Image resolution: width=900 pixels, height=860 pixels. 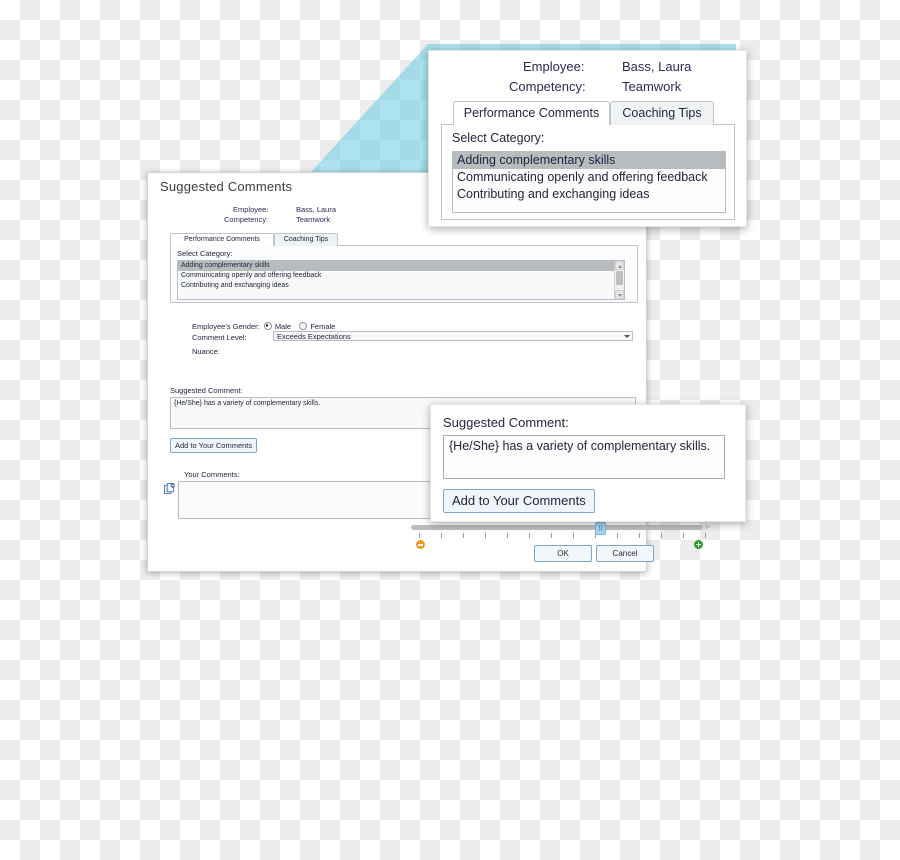 What do you see at coordinates (251, 209) in the screenshot?
I see `employee-label: Employee:` at bounding box center [251, 209].